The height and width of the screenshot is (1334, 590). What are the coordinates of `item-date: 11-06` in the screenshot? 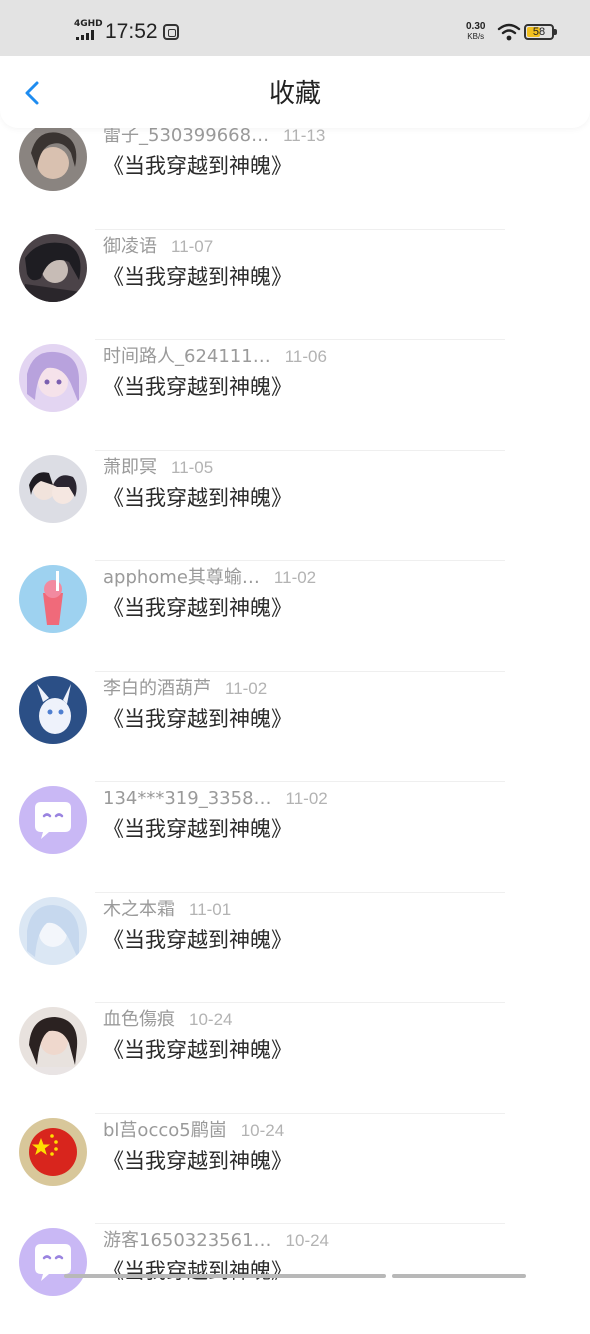 It's located at (305, 356).